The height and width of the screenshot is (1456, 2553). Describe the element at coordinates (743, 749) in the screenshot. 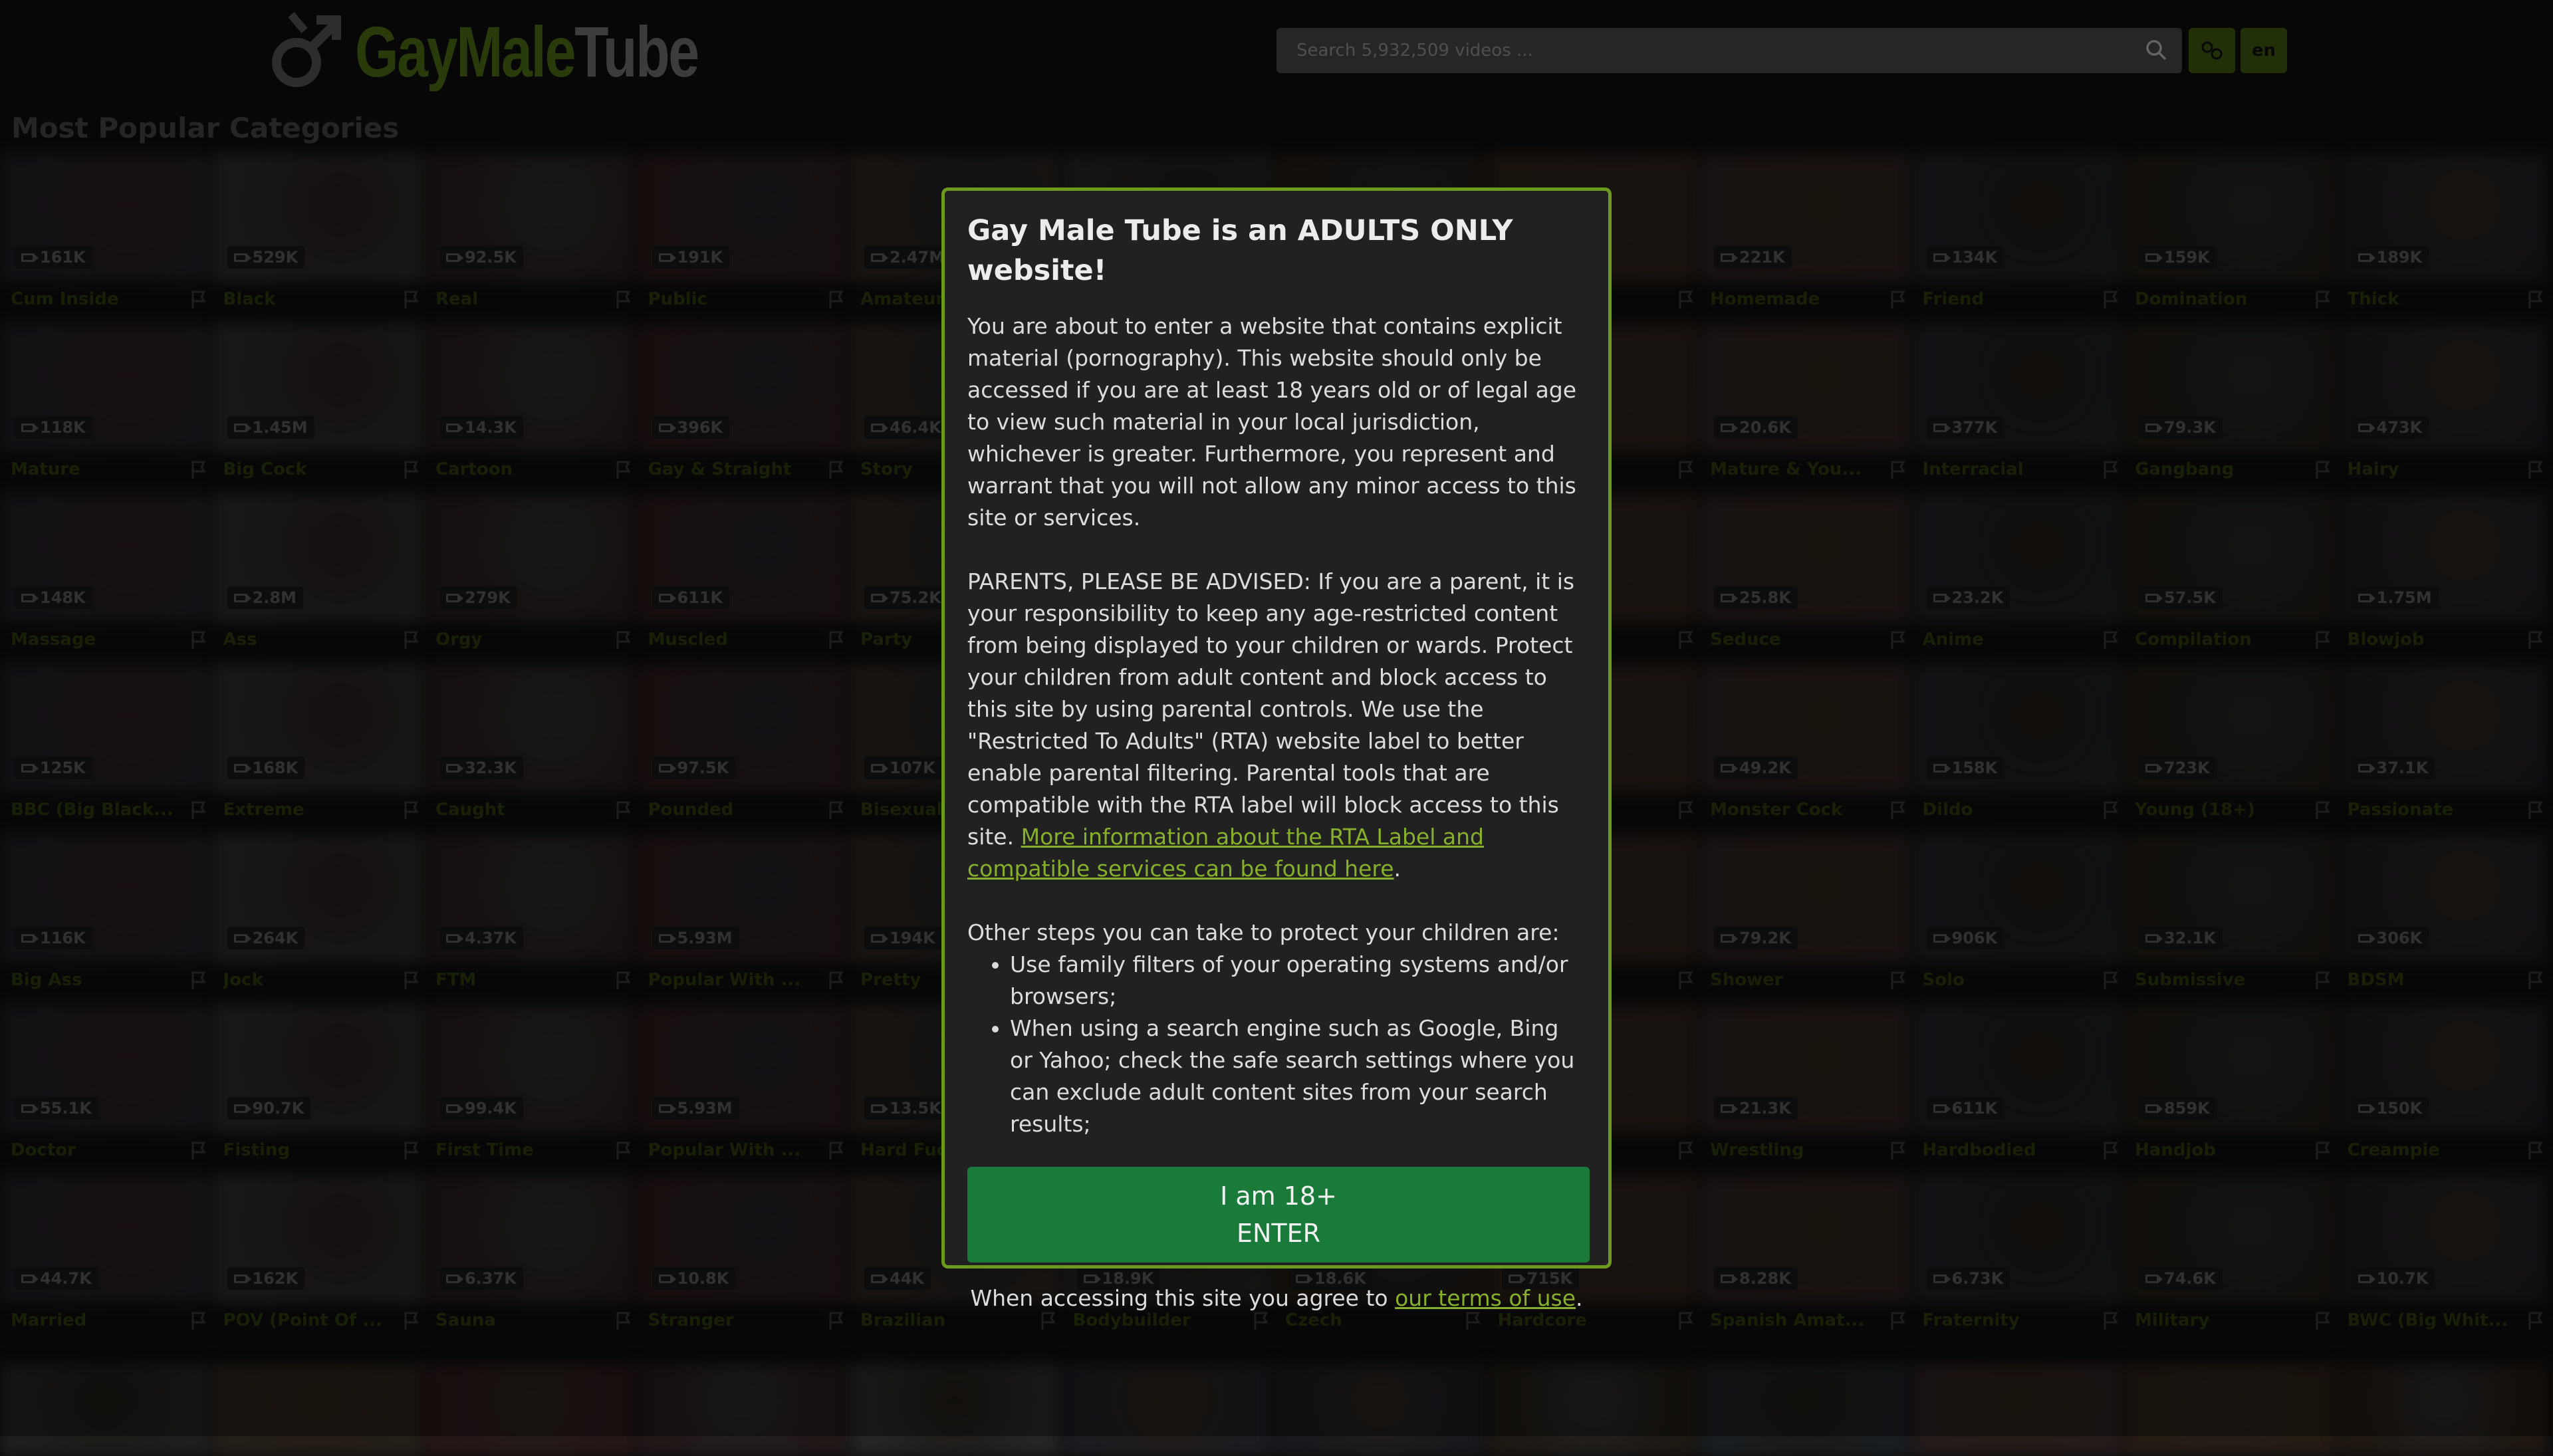

I see `category-tile: 97.5K Pounded` at that location.